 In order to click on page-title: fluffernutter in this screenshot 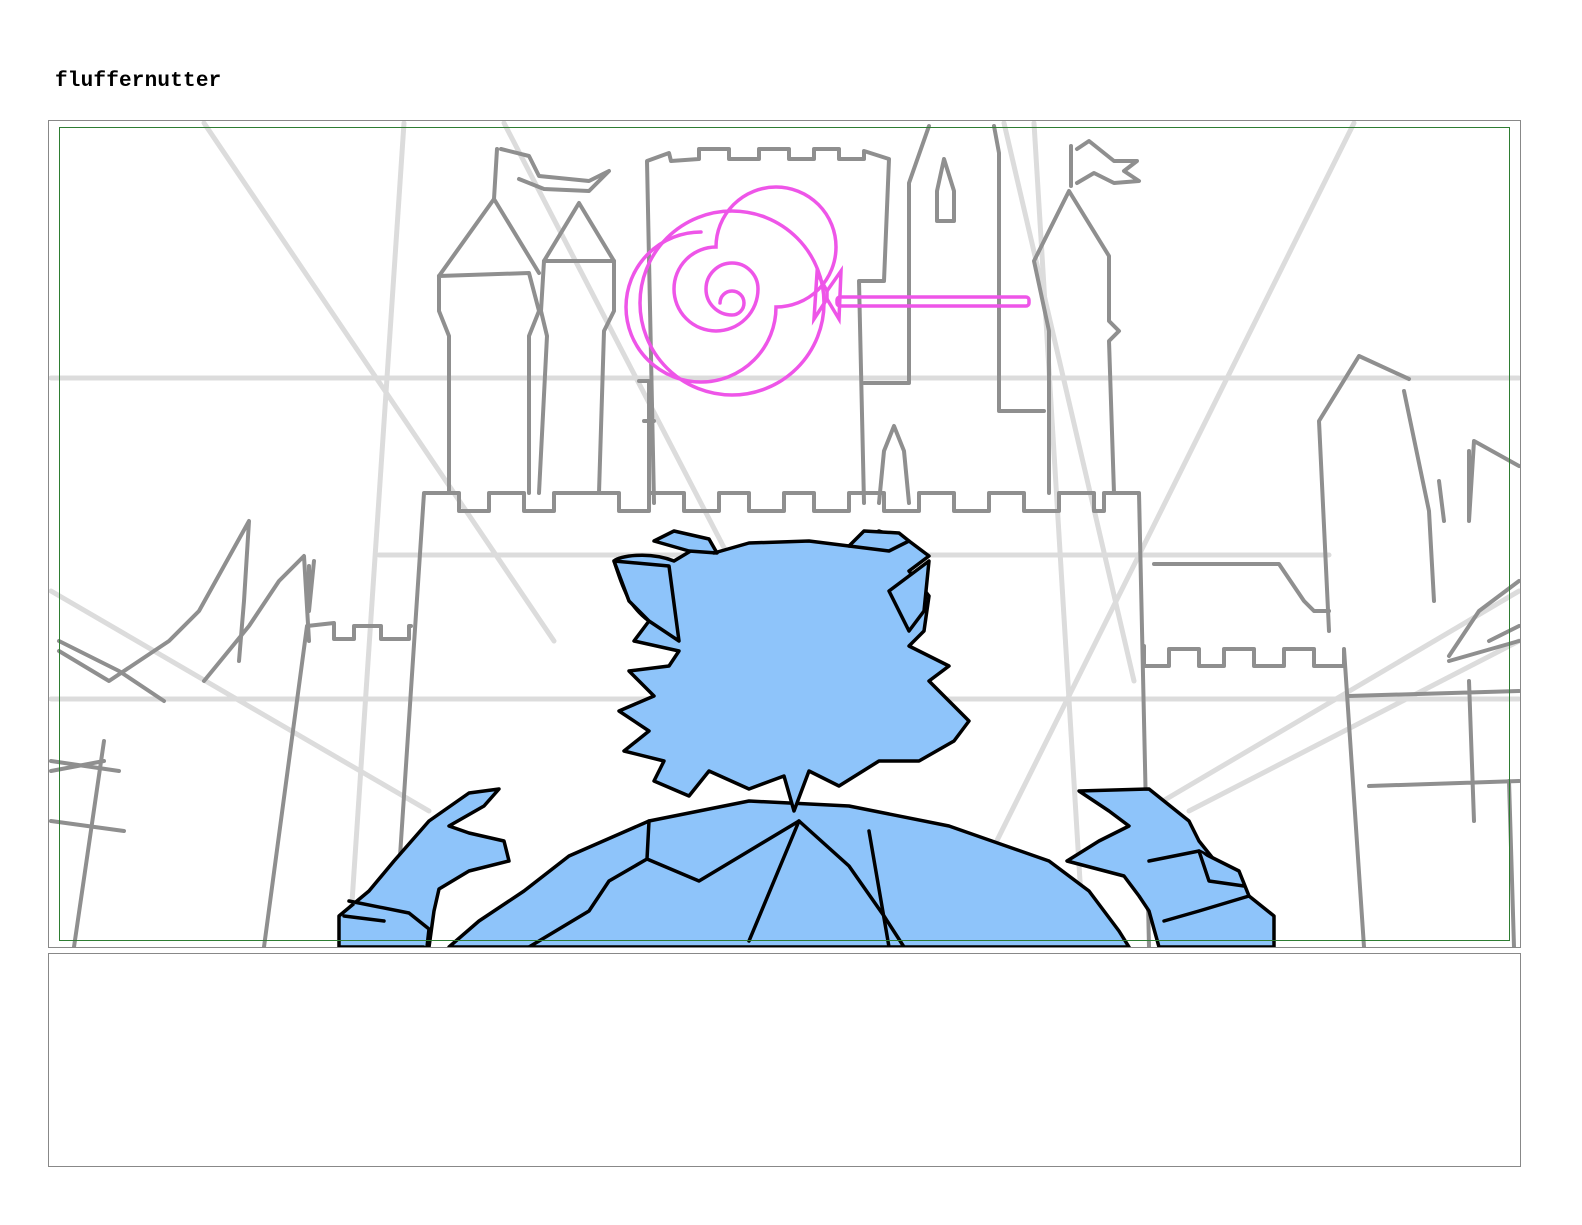, I will do `click(138, 81)`.